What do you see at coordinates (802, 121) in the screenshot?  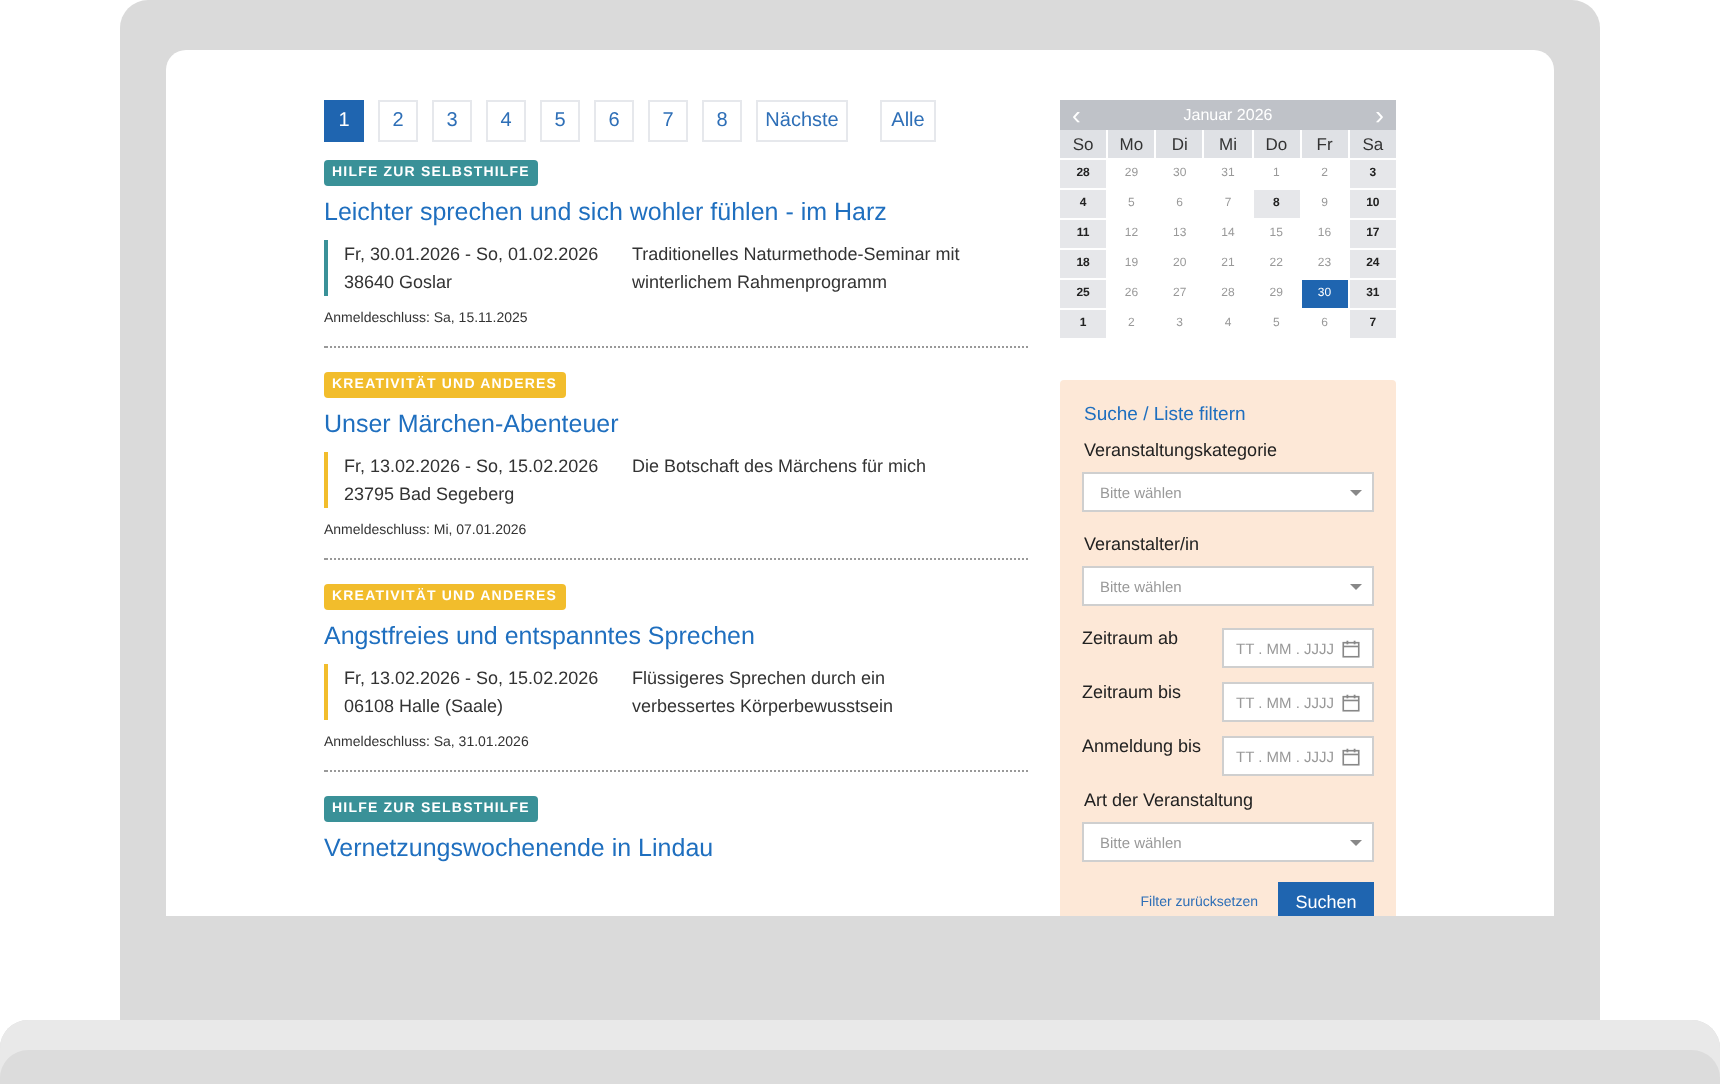 I see `next-page-button: Nächste` at bounding box center [802, 121].